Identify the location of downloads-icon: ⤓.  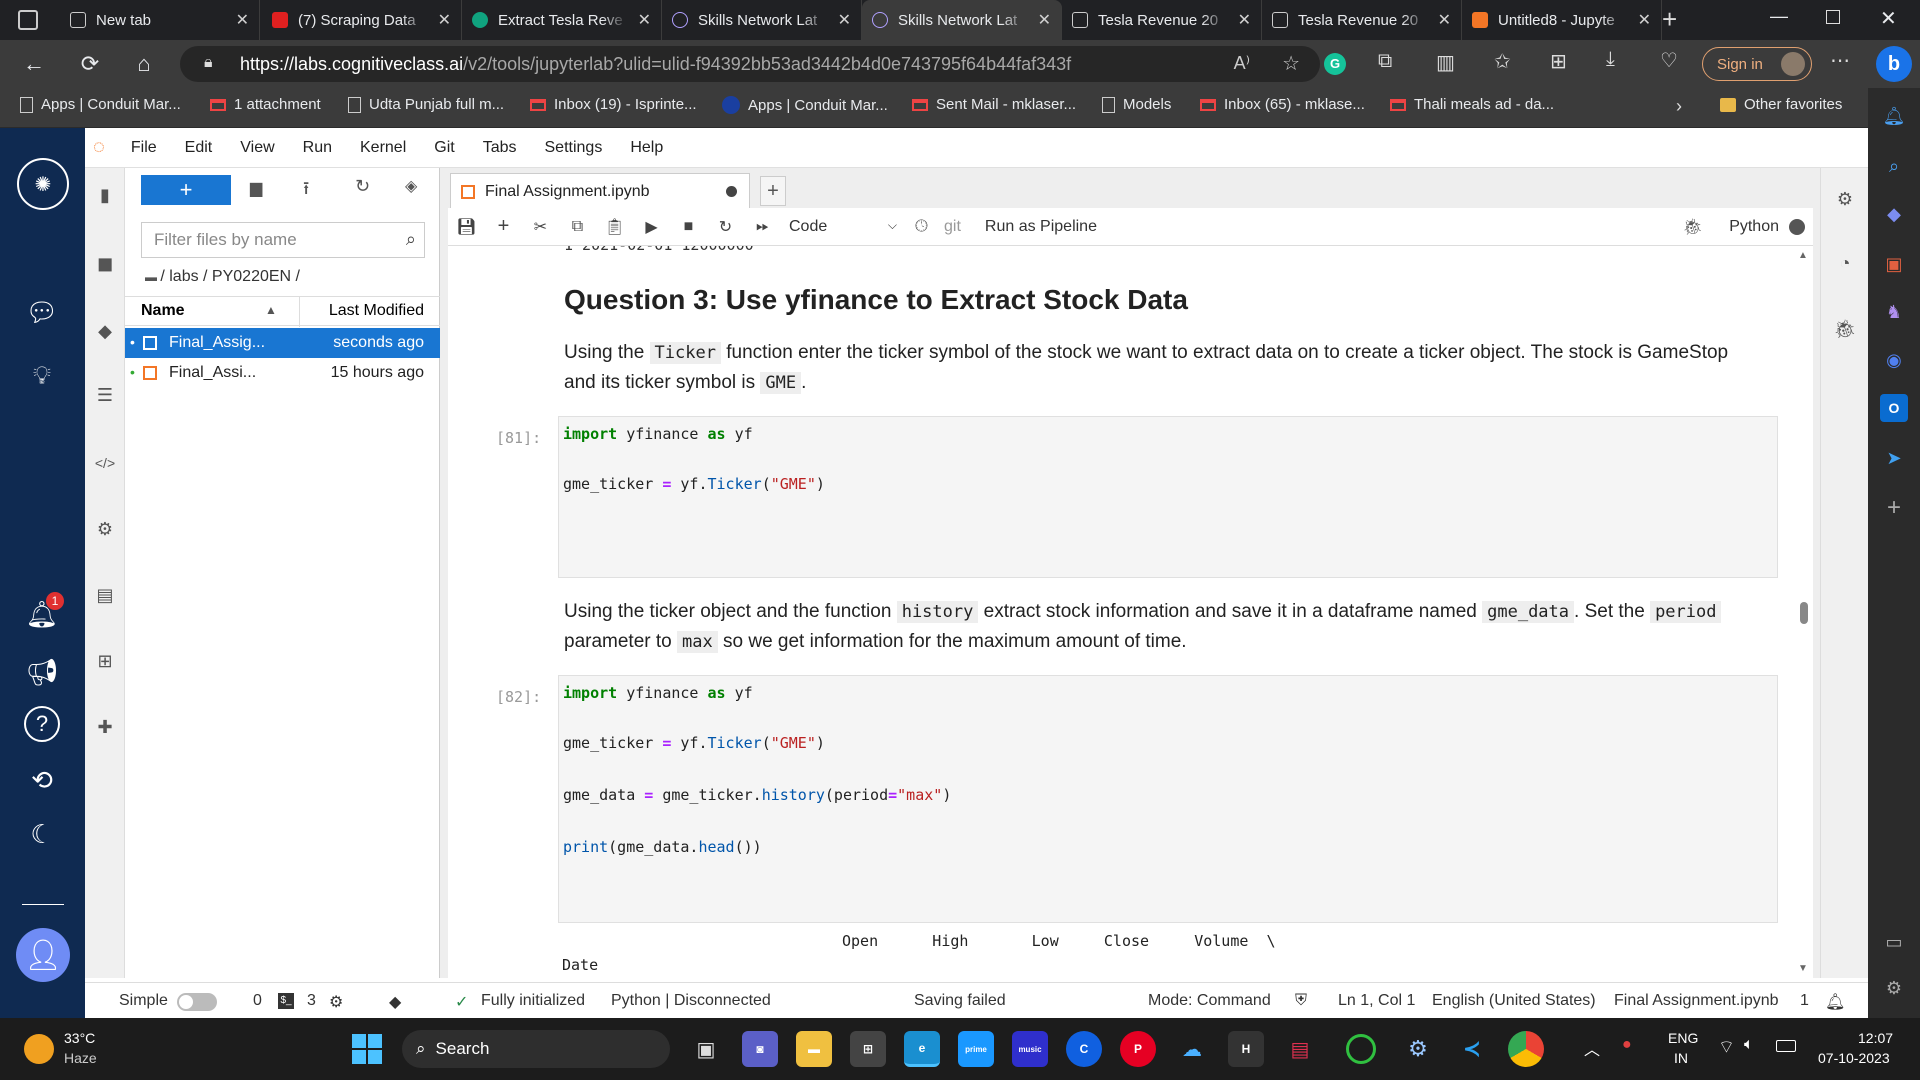
(1610, 59).